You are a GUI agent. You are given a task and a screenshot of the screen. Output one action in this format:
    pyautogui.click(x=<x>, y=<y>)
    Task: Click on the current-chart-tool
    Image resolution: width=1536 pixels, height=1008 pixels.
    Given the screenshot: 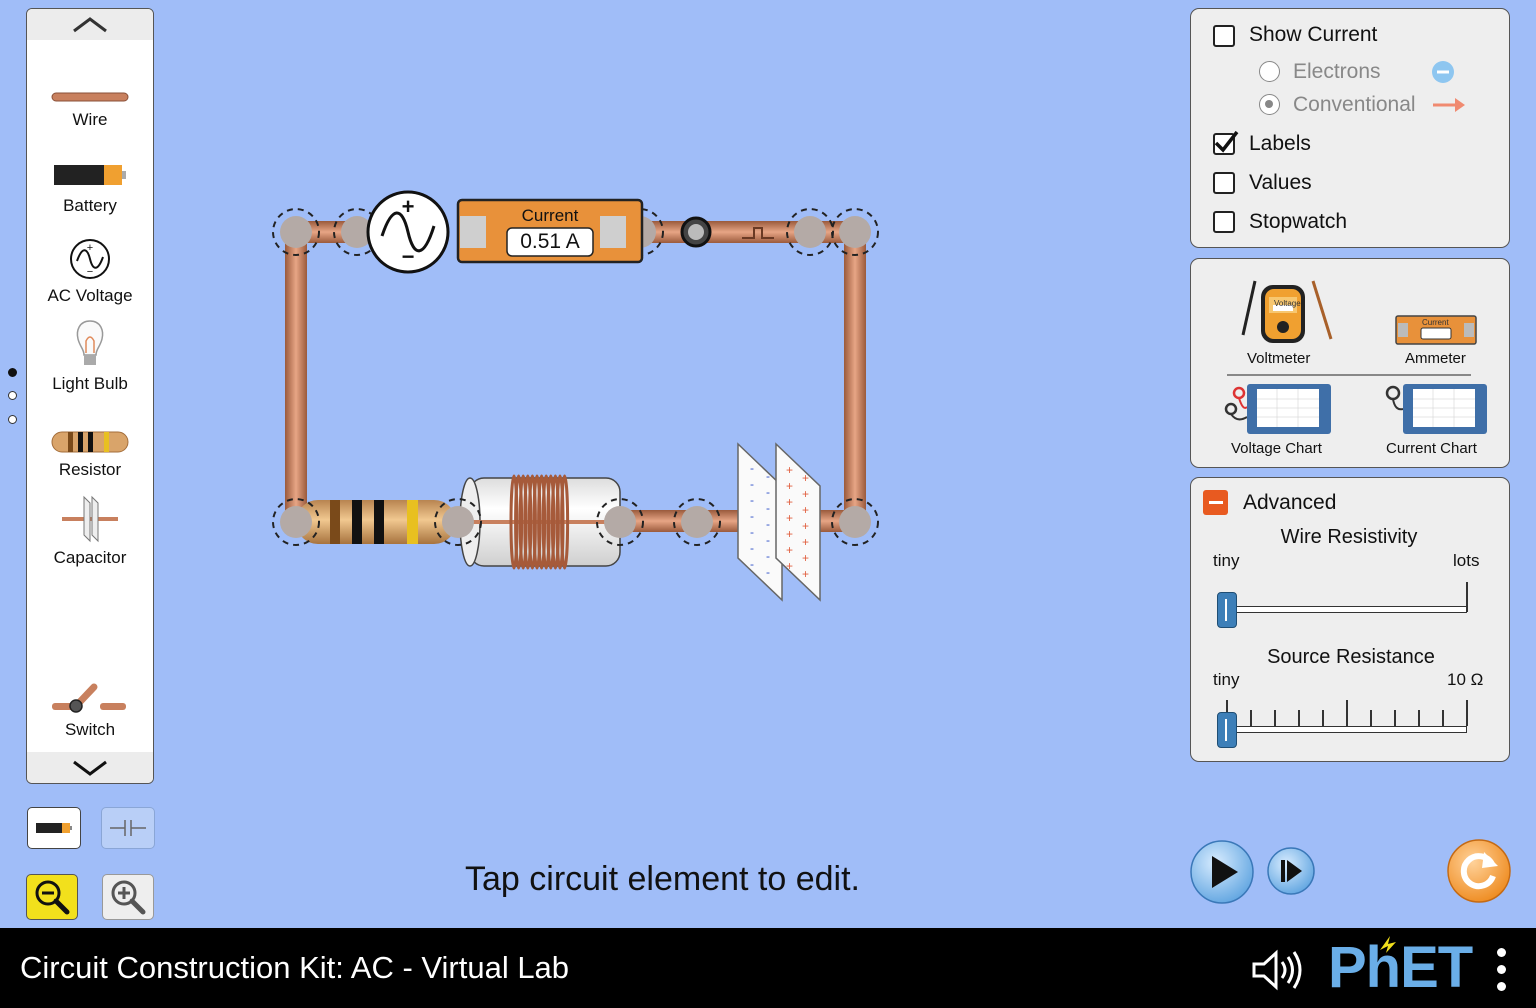 What is the action you would take?
    pyautogui.click(x=1433, y=409)
    